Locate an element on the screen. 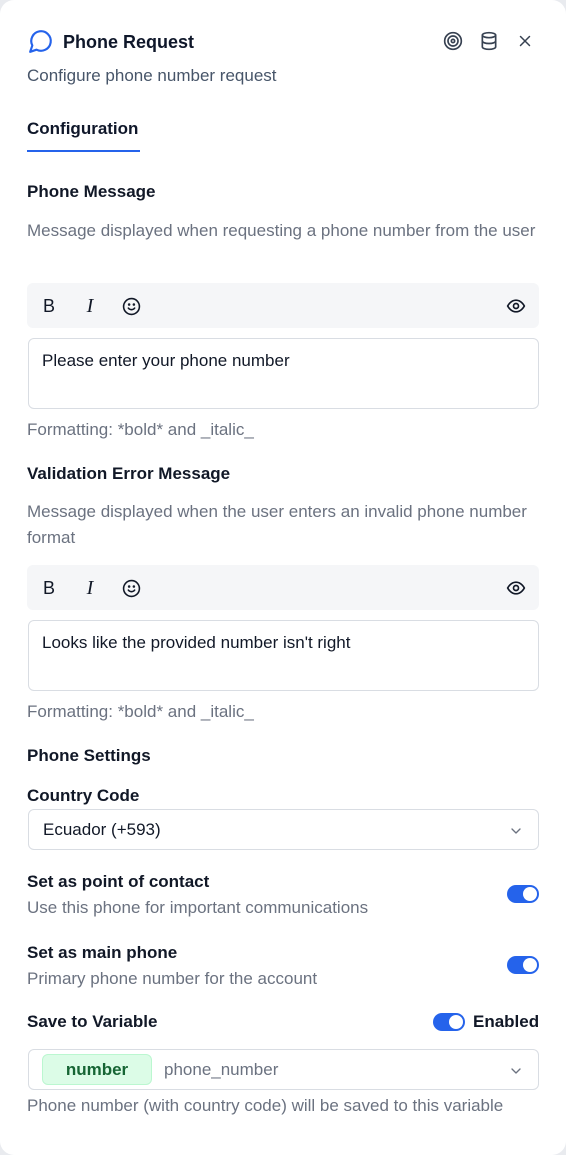 Image resolution: width=566 pixels, height=1155 pixels. close-button is located at coordinates (525, 41).